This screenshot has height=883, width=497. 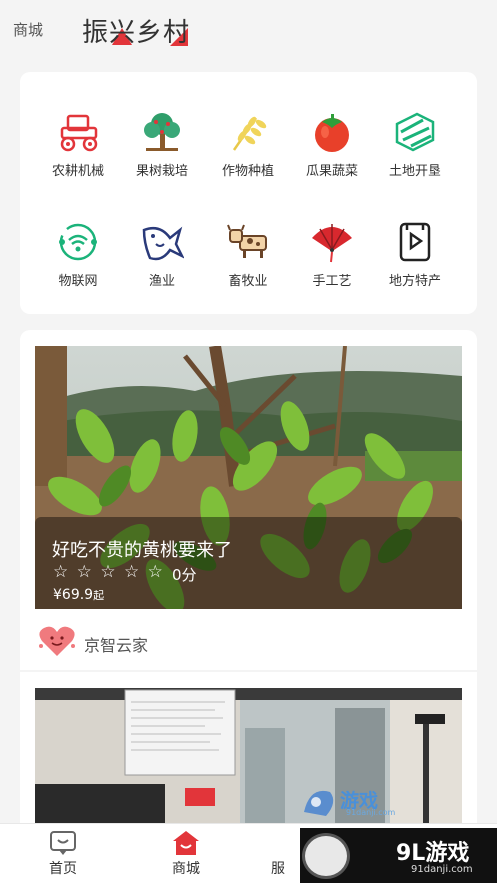 I want to click on category-fruits-vegetables: 瓜果蔬菜, so click(x=332, y=143).